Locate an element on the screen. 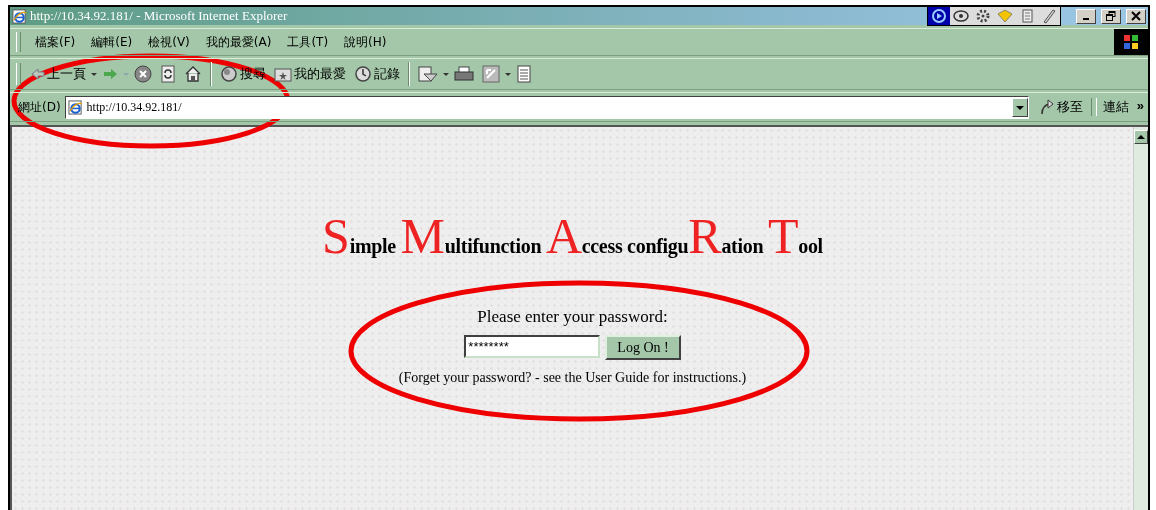 The height and width of the screenshot is (510, 1156). restore-button is located at coordinates (1111, 16).